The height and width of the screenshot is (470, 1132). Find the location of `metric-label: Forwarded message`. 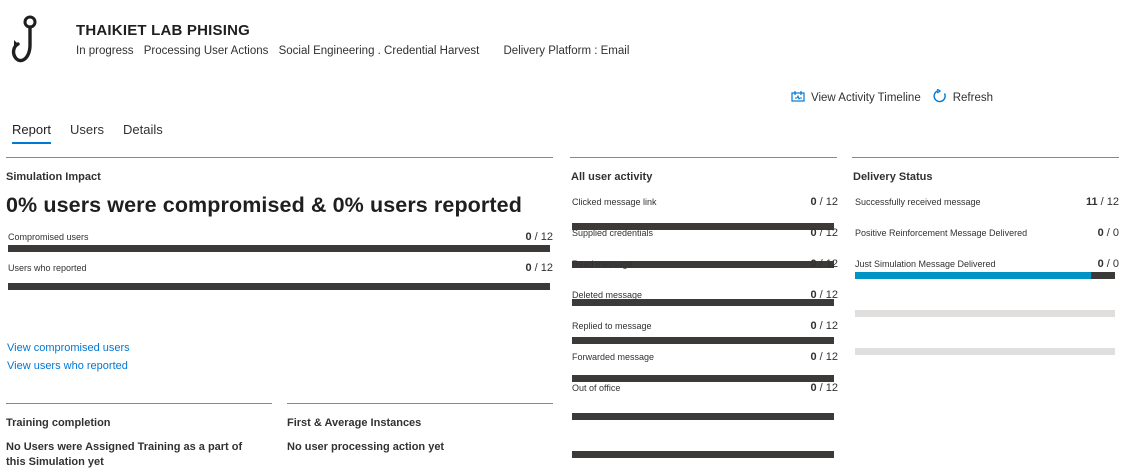

metric-label: Forwarded message is located at coordinates (613, 357).